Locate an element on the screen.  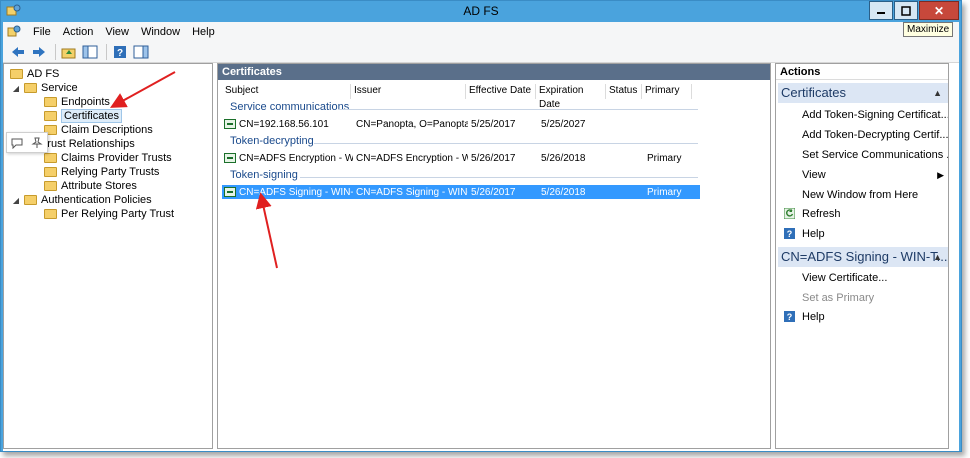
menu-help: Help is located at coordinates (203, 32).